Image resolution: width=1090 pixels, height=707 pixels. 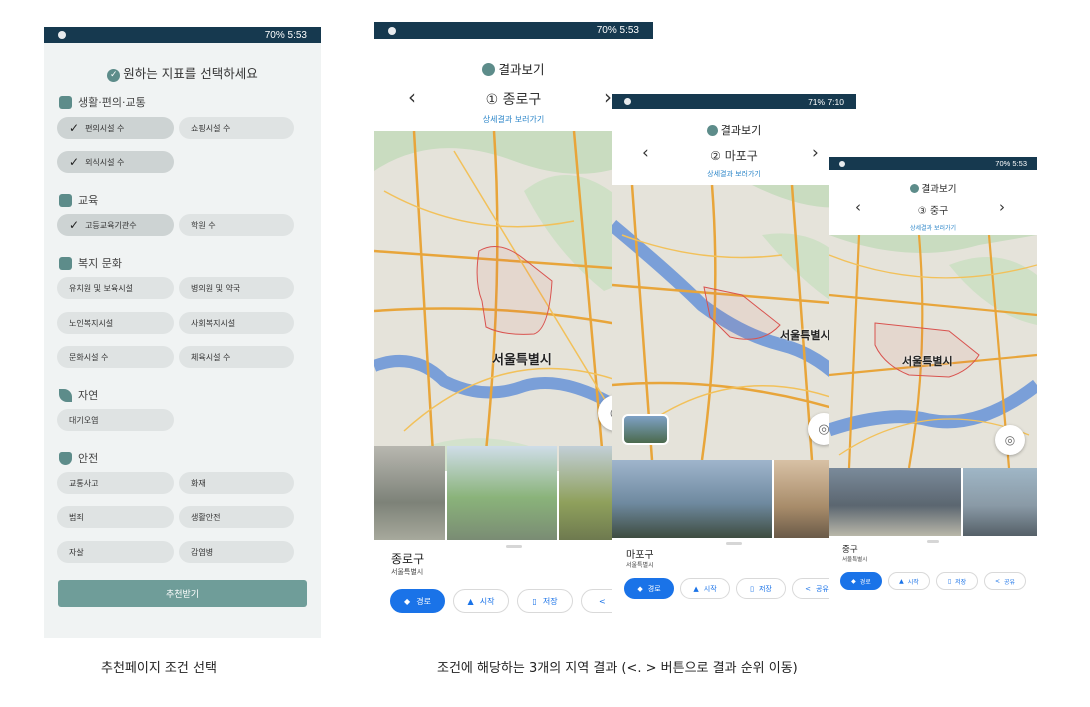 What do you see at coordinates (734, 586) in the screenshot?
I see `place-sheet: 마포구 서울특별시 ◆ 경로 ▲ 시작 ▯ 저장 < 공유` at bounding box center [734, 586].